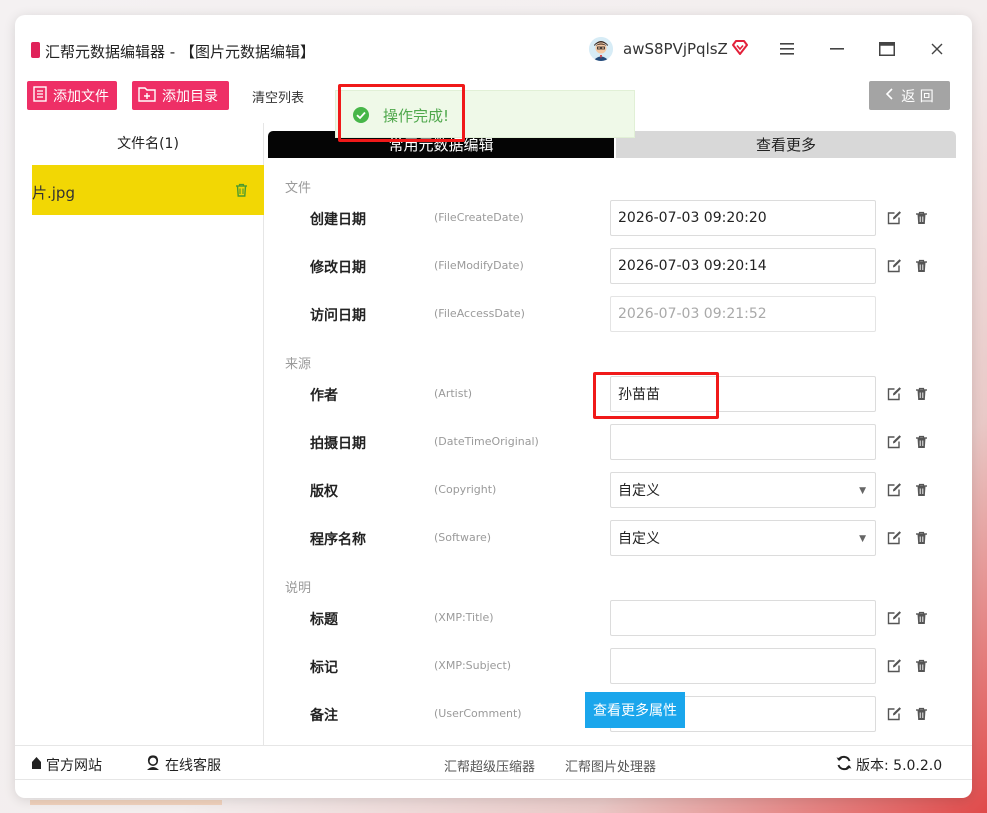  Describe the element at coordinates (338, 268) in the screenshot. I see `row-label: 修改日期` at that location.